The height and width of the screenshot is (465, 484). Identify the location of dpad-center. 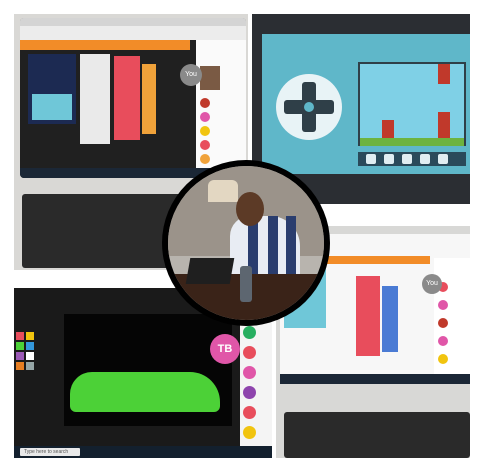
(309, 107).